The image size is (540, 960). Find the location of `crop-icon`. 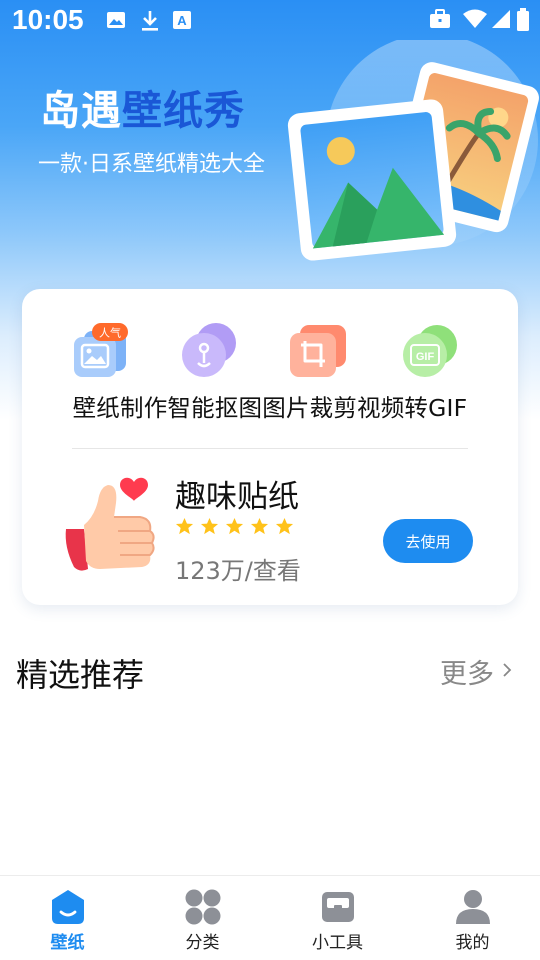

crop-icon is located at coordinates (318, 351).